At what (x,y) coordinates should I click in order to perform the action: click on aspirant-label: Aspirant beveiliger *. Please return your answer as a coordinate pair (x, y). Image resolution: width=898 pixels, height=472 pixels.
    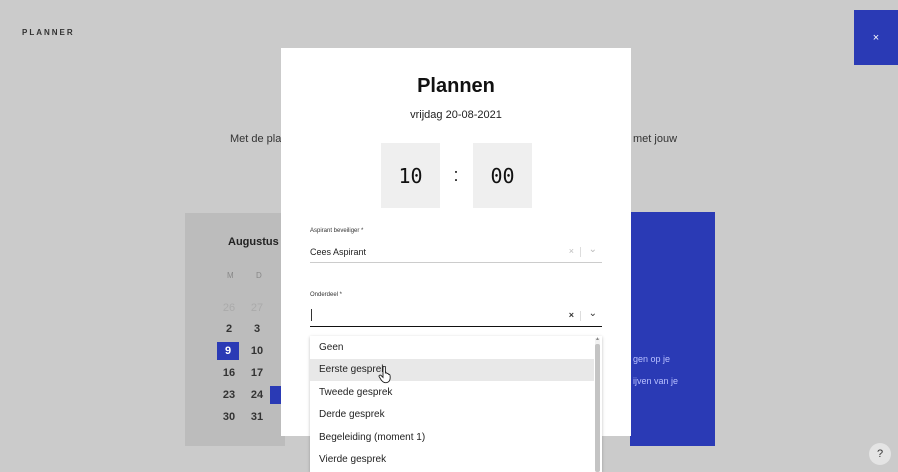
    Looking at the image, I should click on (337, 231).